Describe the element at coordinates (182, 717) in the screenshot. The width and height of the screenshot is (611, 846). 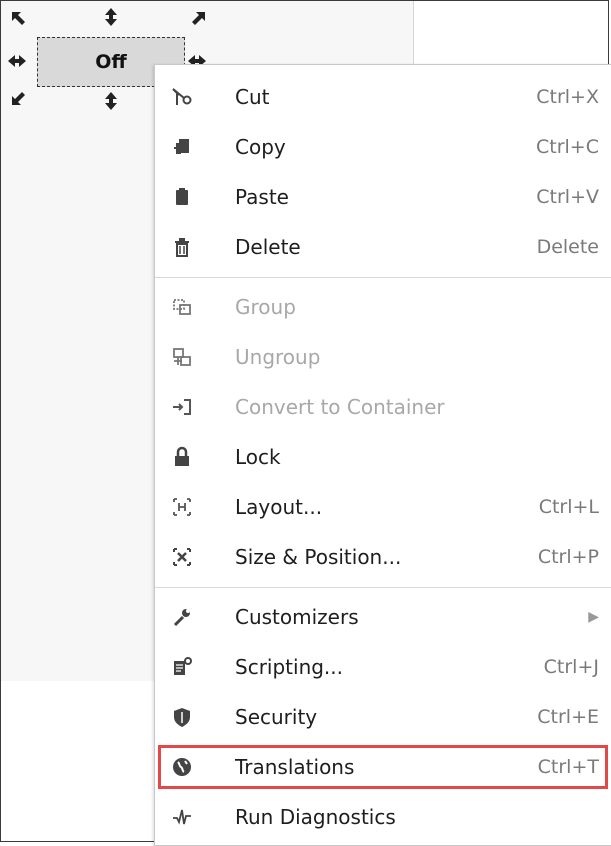
I see `shield-icon` at that location.